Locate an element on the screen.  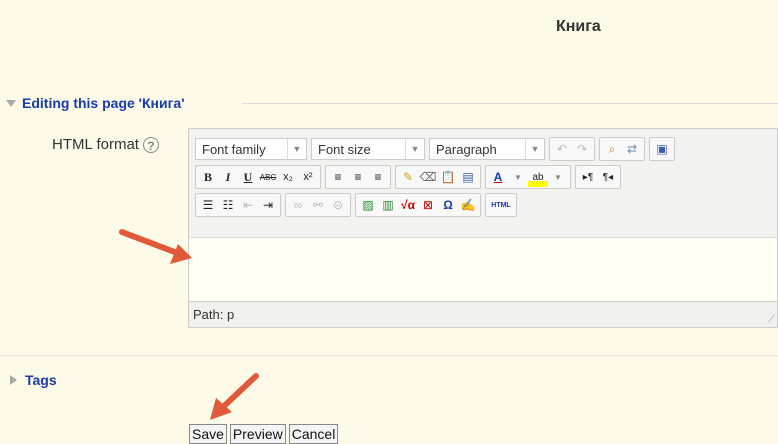
paste-text-icon: 📋 is located at coordinates (448, 177).